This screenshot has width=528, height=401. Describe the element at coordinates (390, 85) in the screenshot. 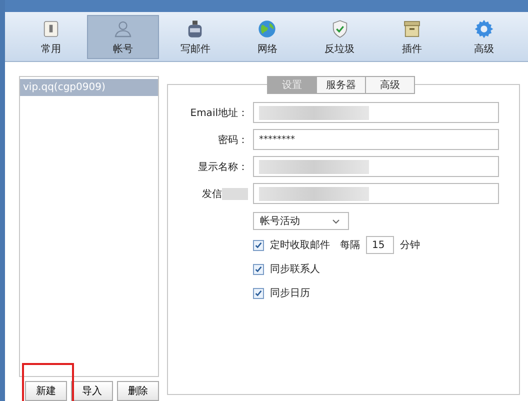

I see `settings-tab: 高级` at that location.